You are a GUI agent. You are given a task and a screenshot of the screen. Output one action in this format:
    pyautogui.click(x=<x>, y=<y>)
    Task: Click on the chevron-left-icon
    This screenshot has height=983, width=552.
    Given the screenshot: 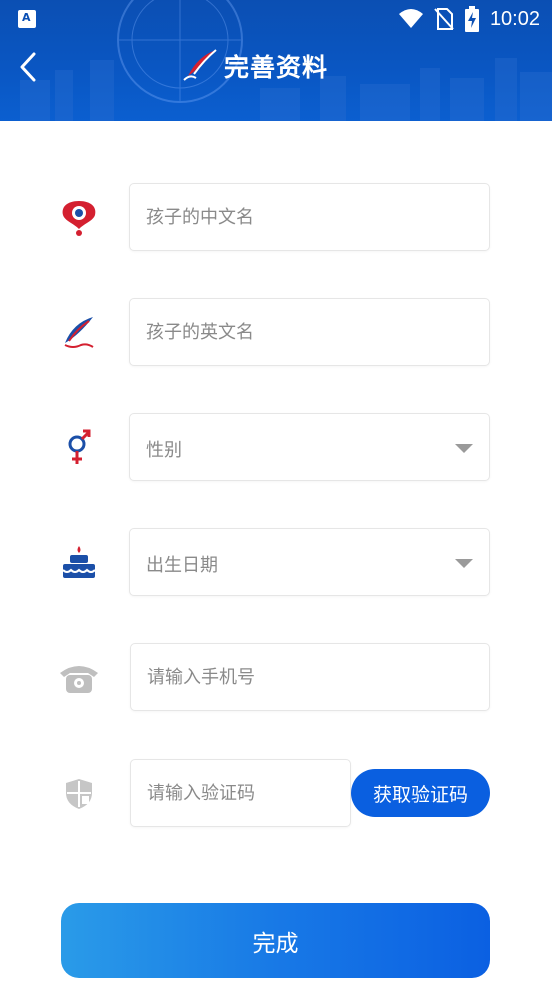 What is the action you would take?
    pyautogui.click(x=28, y=67)
    